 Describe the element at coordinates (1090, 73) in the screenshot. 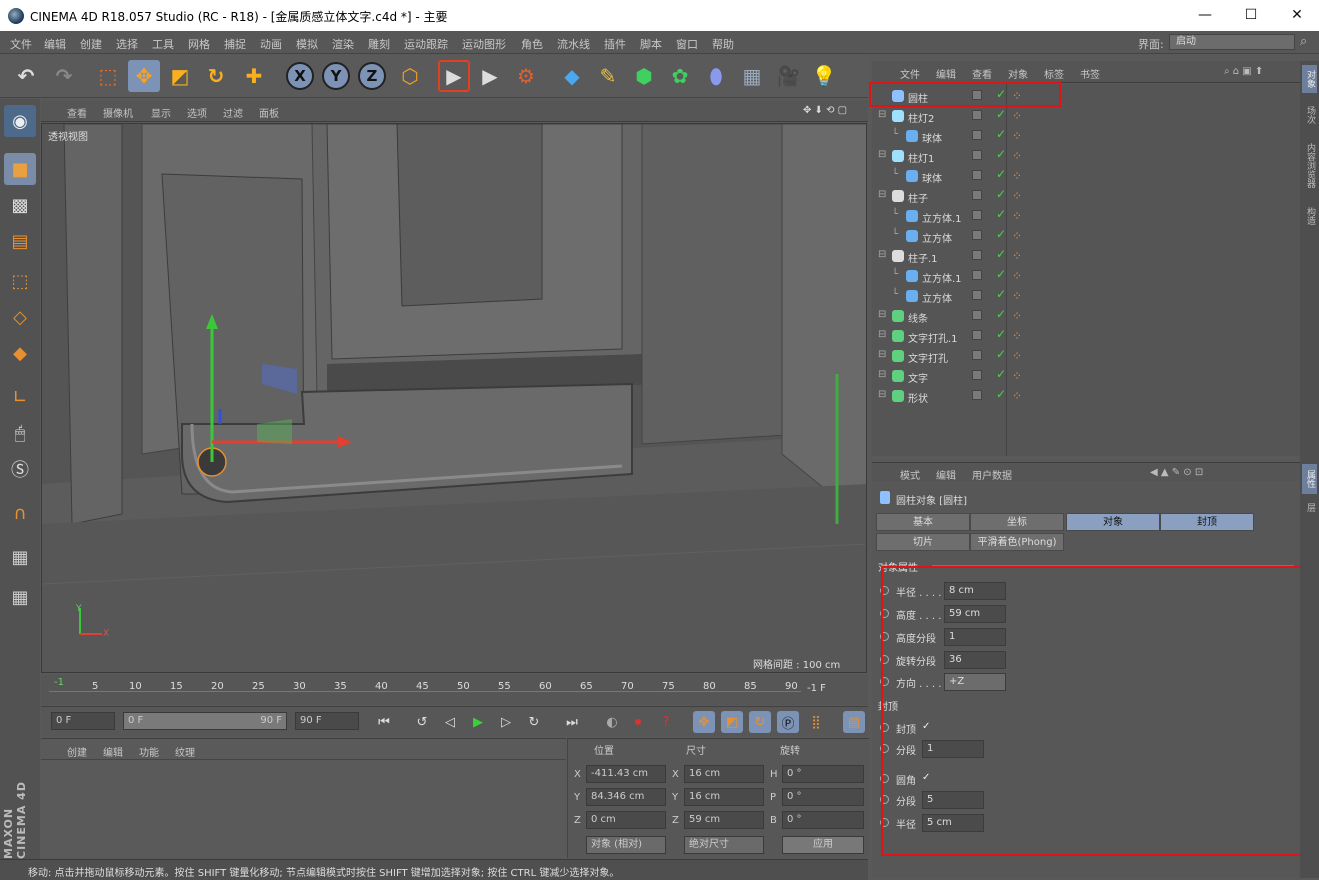

I see `objmgr-menu-bookmarks: 书签` at that location.